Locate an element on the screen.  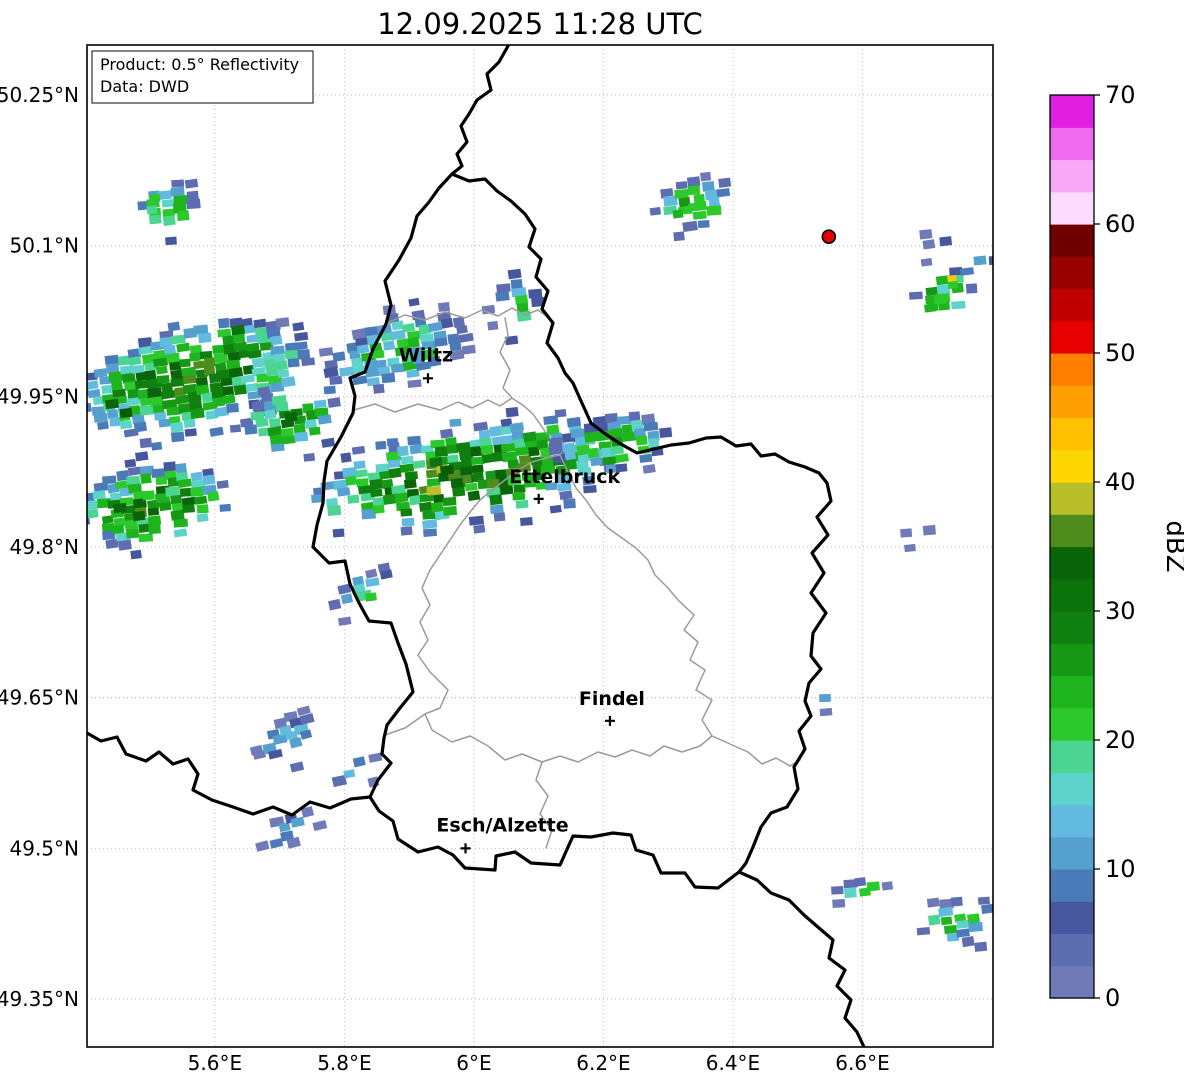
y-tick-label: 49.5°N is located at coordinates (45, 848).